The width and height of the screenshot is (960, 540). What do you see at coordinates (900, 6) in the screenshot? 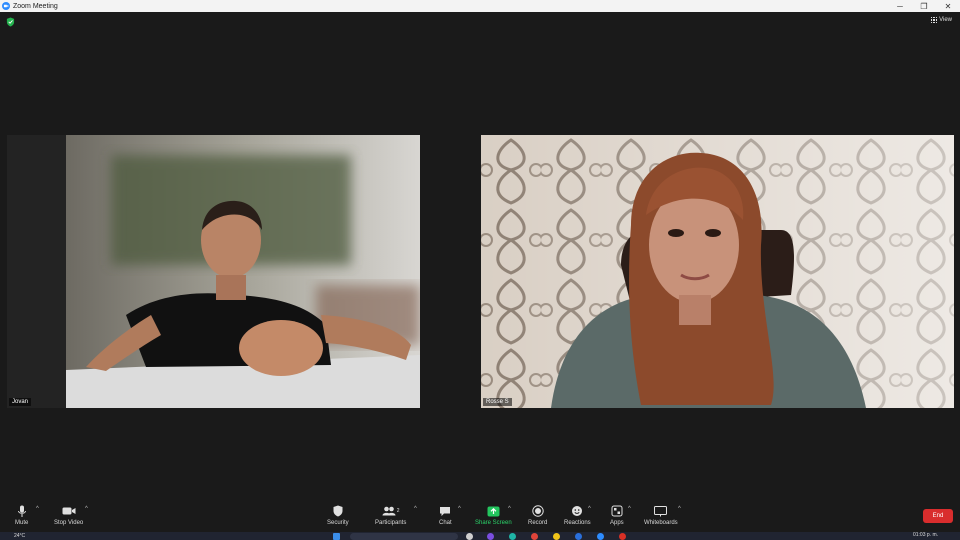
I see `minimize-button: ─` at bounding box center [900, 6].